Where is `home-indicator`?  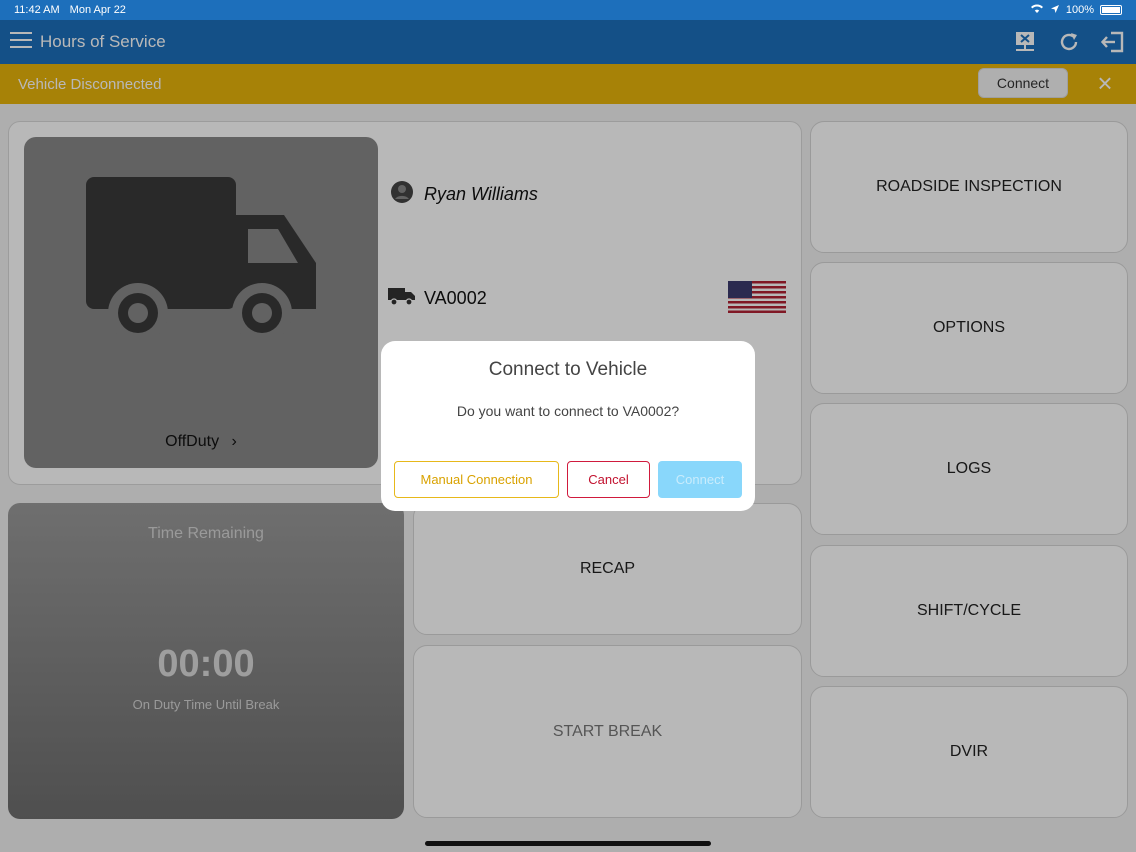 home-indicator is located at coordinates (568, 843).